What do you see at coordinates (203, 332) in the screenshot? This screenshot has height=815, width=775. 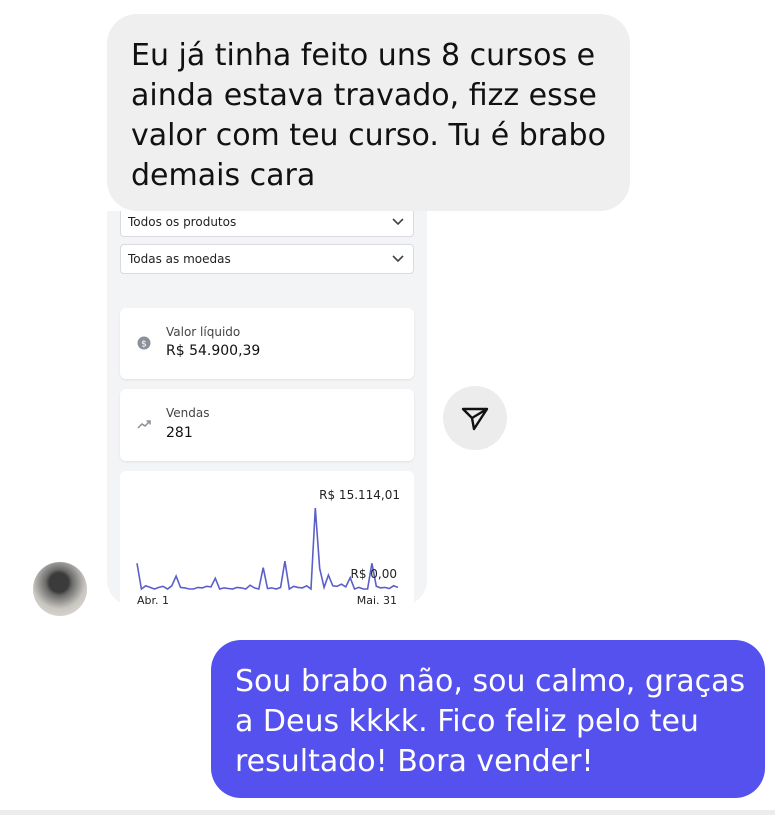 I see `net-value-label: Valor líquido` at bounding box center [203, 332].